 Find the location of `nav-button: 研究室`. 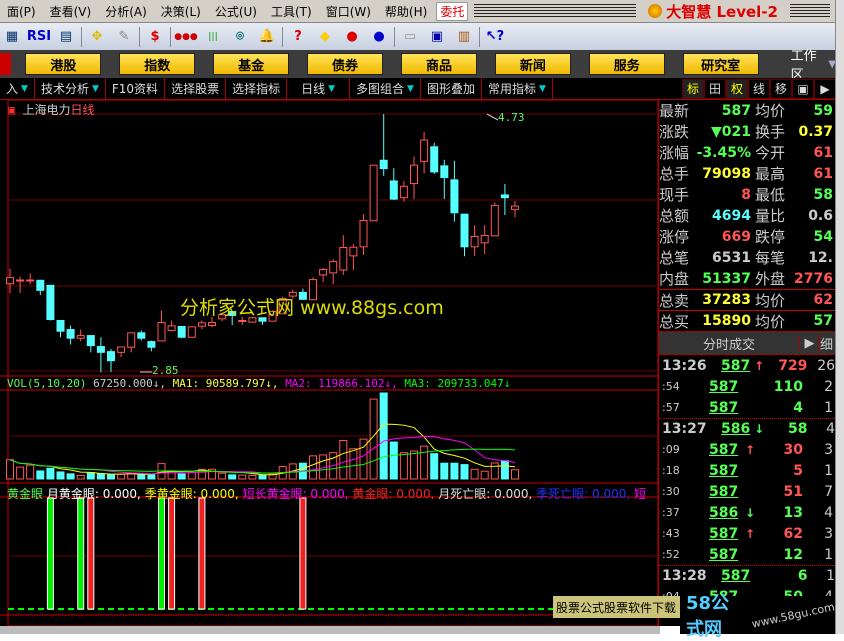

nav-button: 研究室 is located at coordinates (720, 64).